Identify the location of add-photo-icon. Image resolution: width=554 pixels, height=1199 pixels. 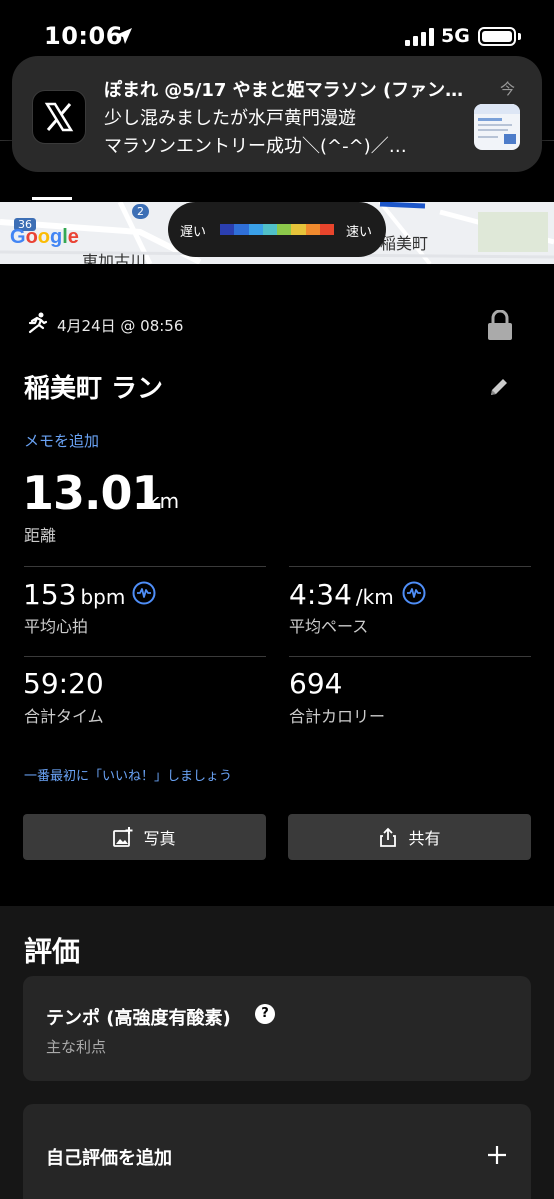
(123, 837).